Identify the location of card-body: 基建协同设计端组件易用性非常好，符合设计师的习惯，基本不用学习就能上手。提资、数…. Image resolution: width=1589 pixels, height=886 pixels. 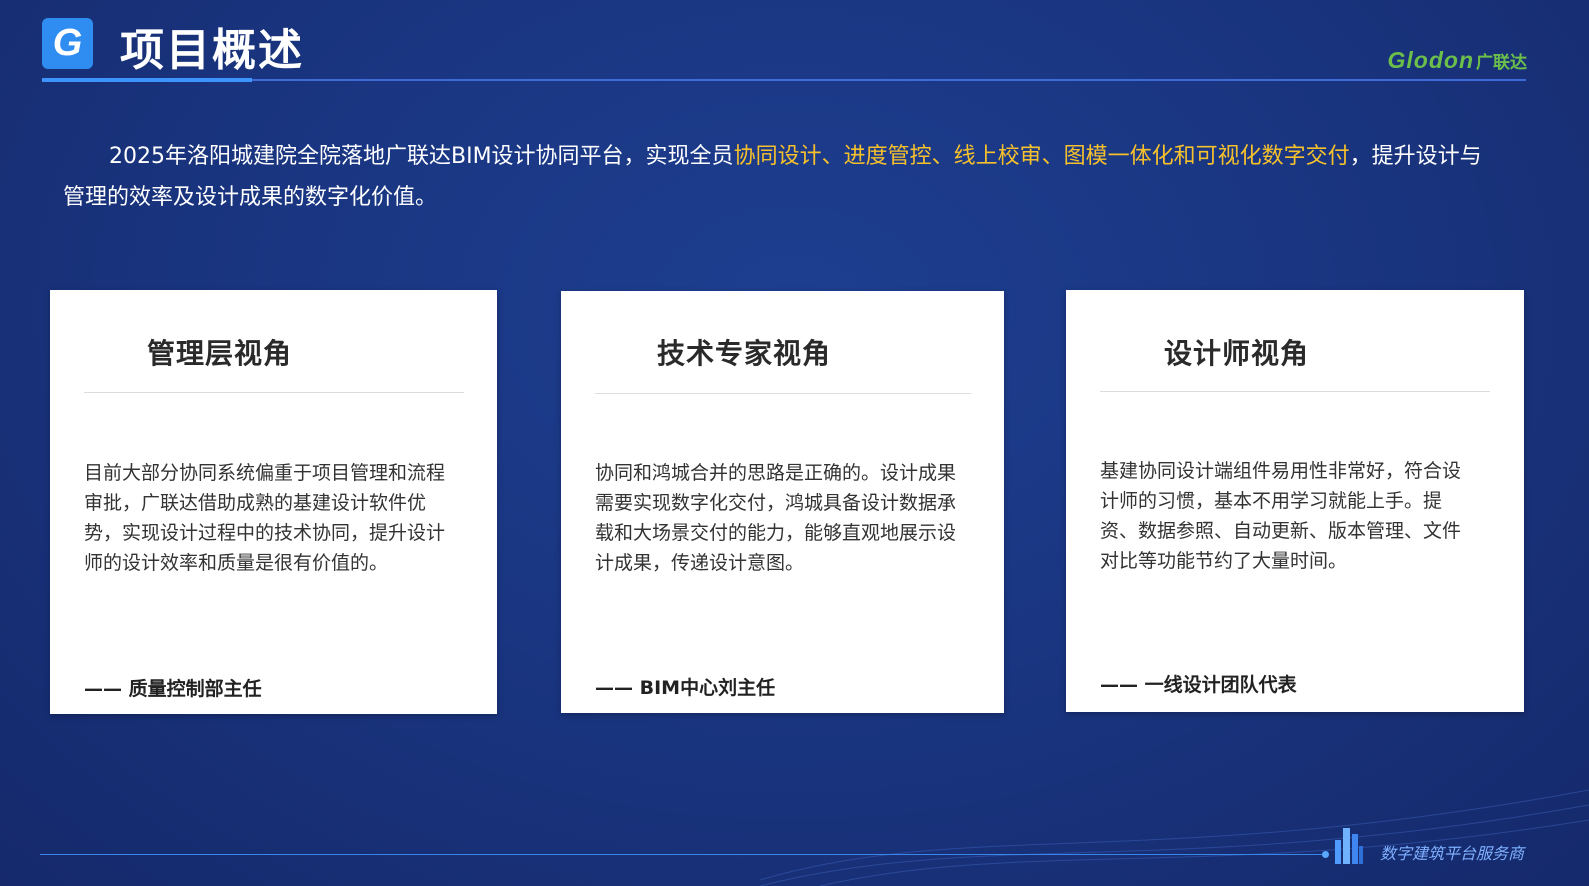
(1281, 516).